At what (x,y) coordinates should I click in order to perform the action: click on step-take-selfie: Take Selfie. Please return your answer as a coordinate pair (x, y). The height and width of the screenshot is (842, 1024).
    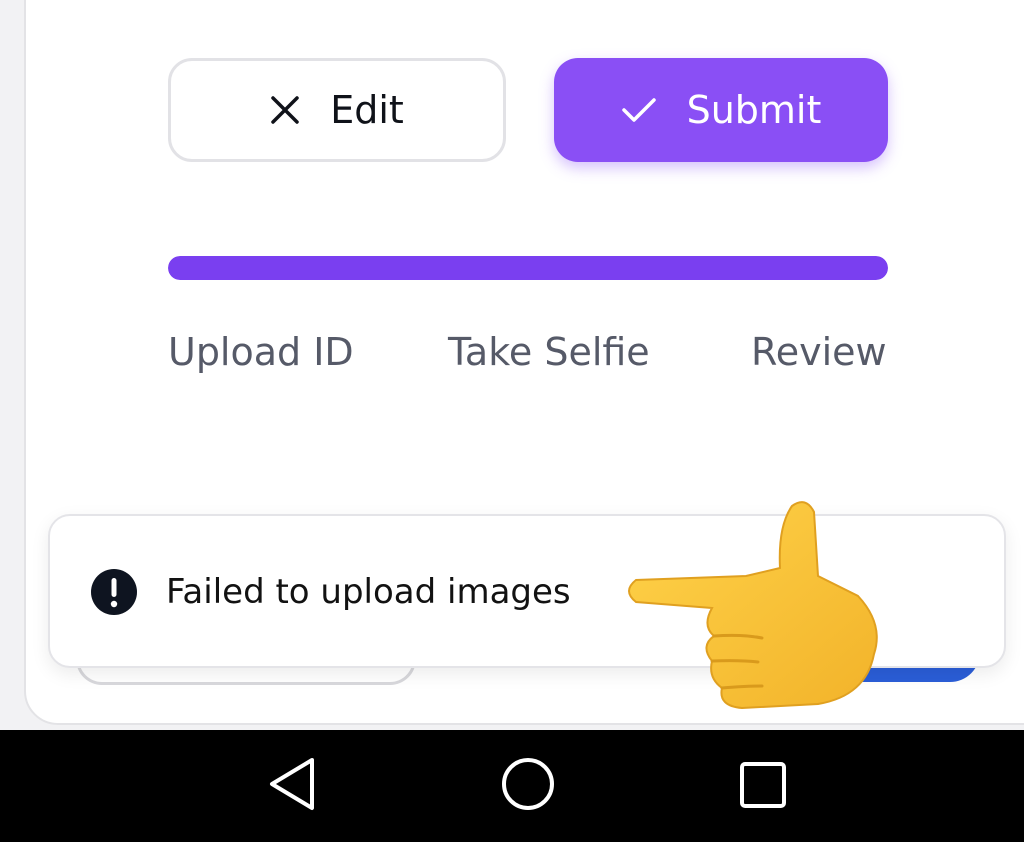
    Looking at the image, I should click on (549, 352).